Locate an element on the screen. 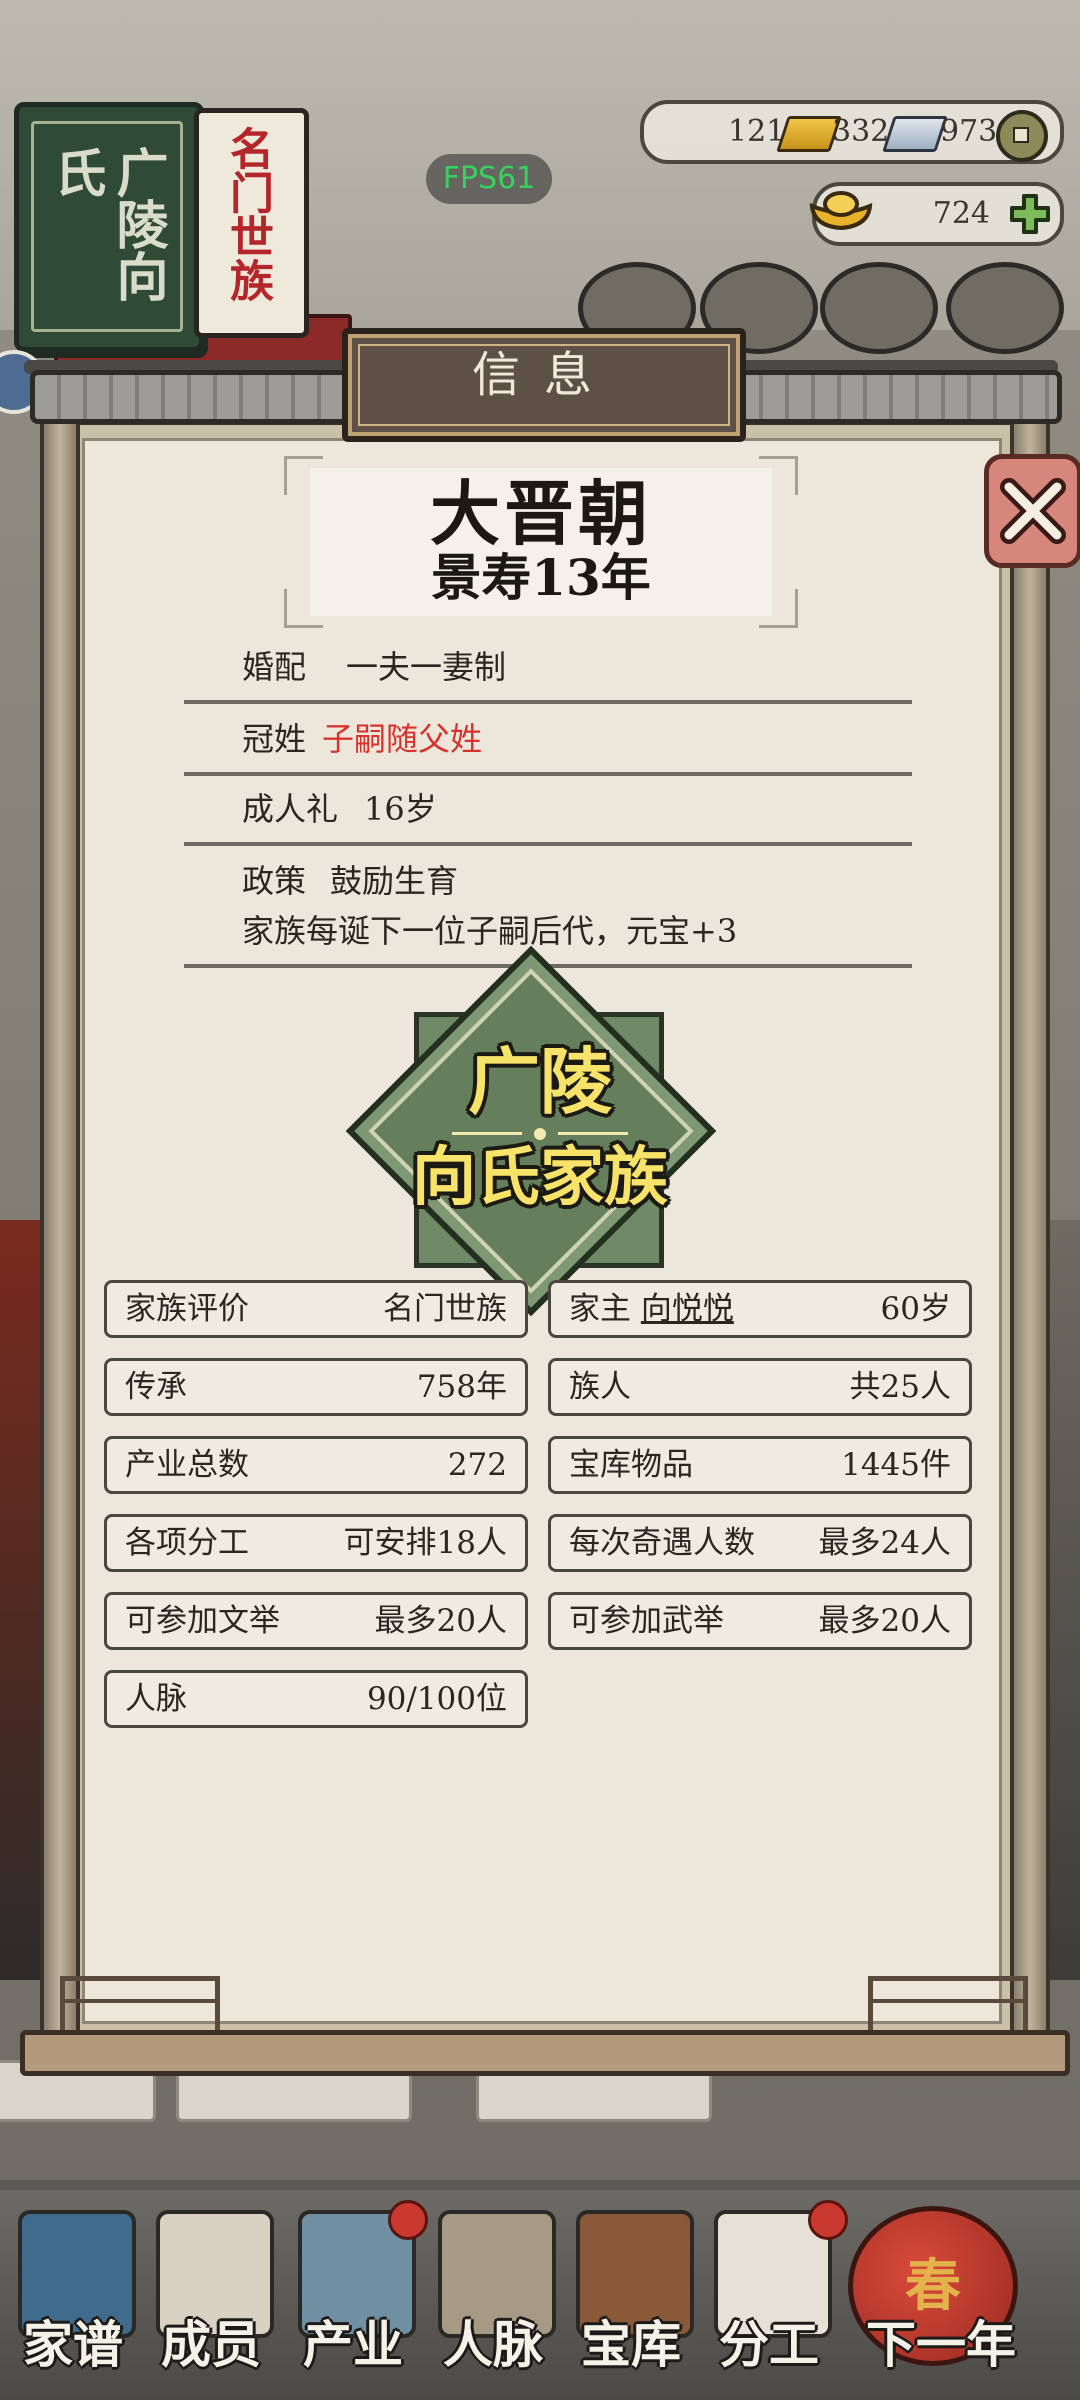 This screenshot has height=2400, width=1080. dynasty-name: 大晋朝 is located at coordinates (541, 513).